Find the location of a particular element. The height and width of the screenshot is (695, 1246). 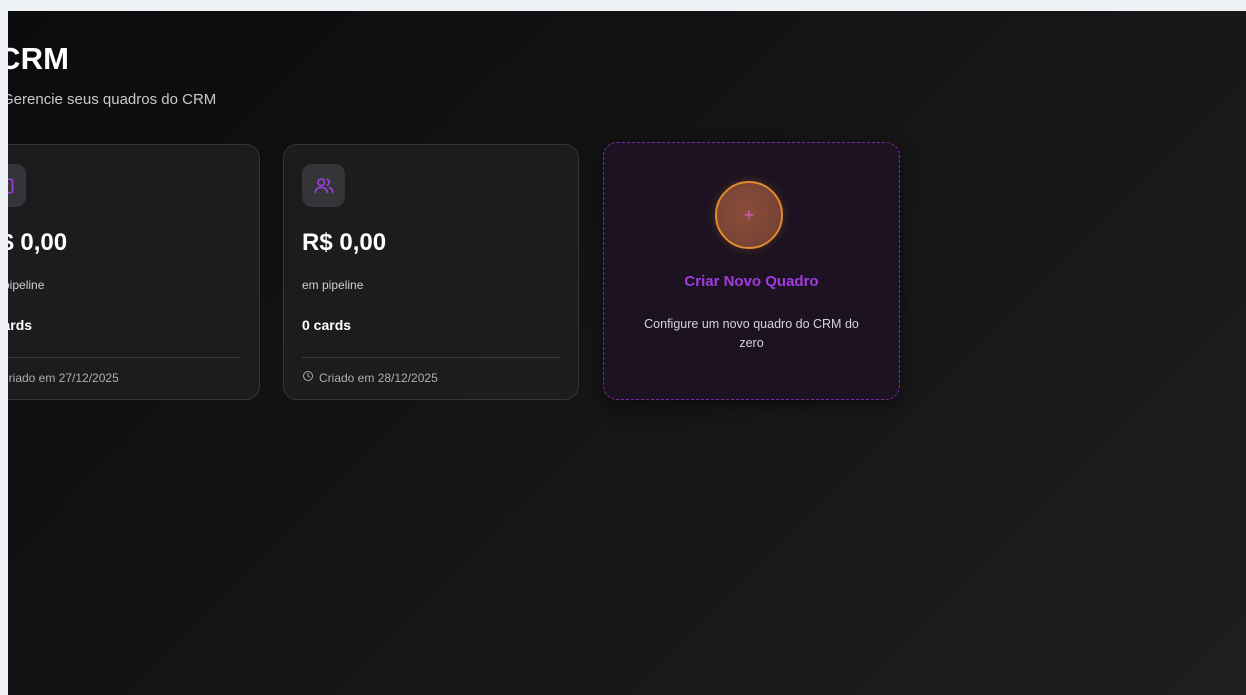

page-subtitle: Gerencie seus quadros do CRM is located at coordinates (112, 99).